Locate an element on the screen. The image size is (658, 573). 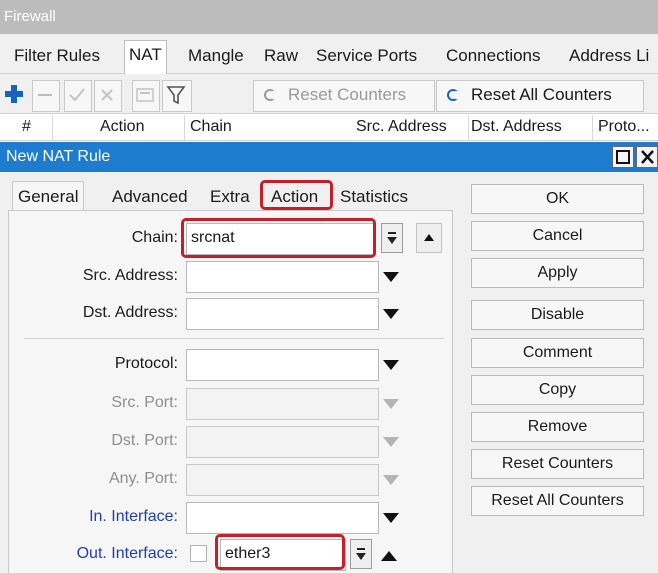
dialog-tab-extra: Extra is located at coordinates (230, 198).